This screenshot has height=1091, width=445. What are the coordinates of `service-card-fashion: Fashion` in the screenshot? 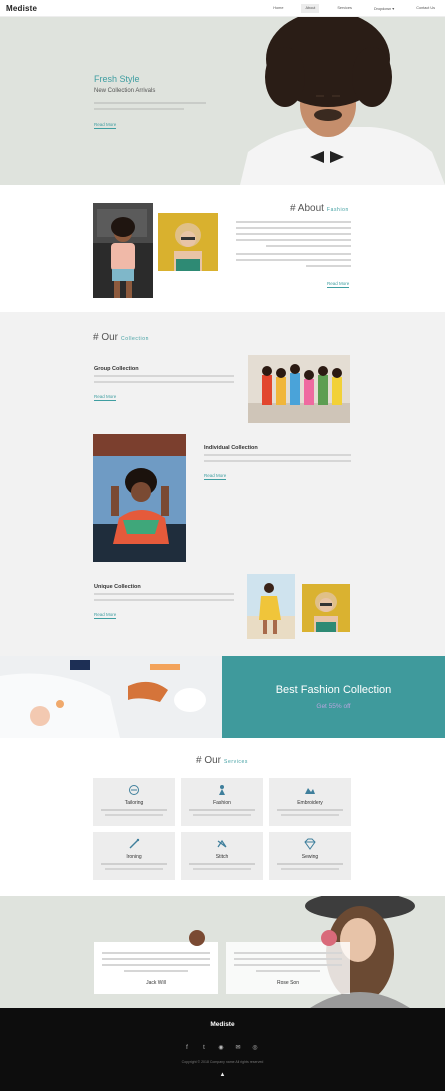 It's located at (222, 802).